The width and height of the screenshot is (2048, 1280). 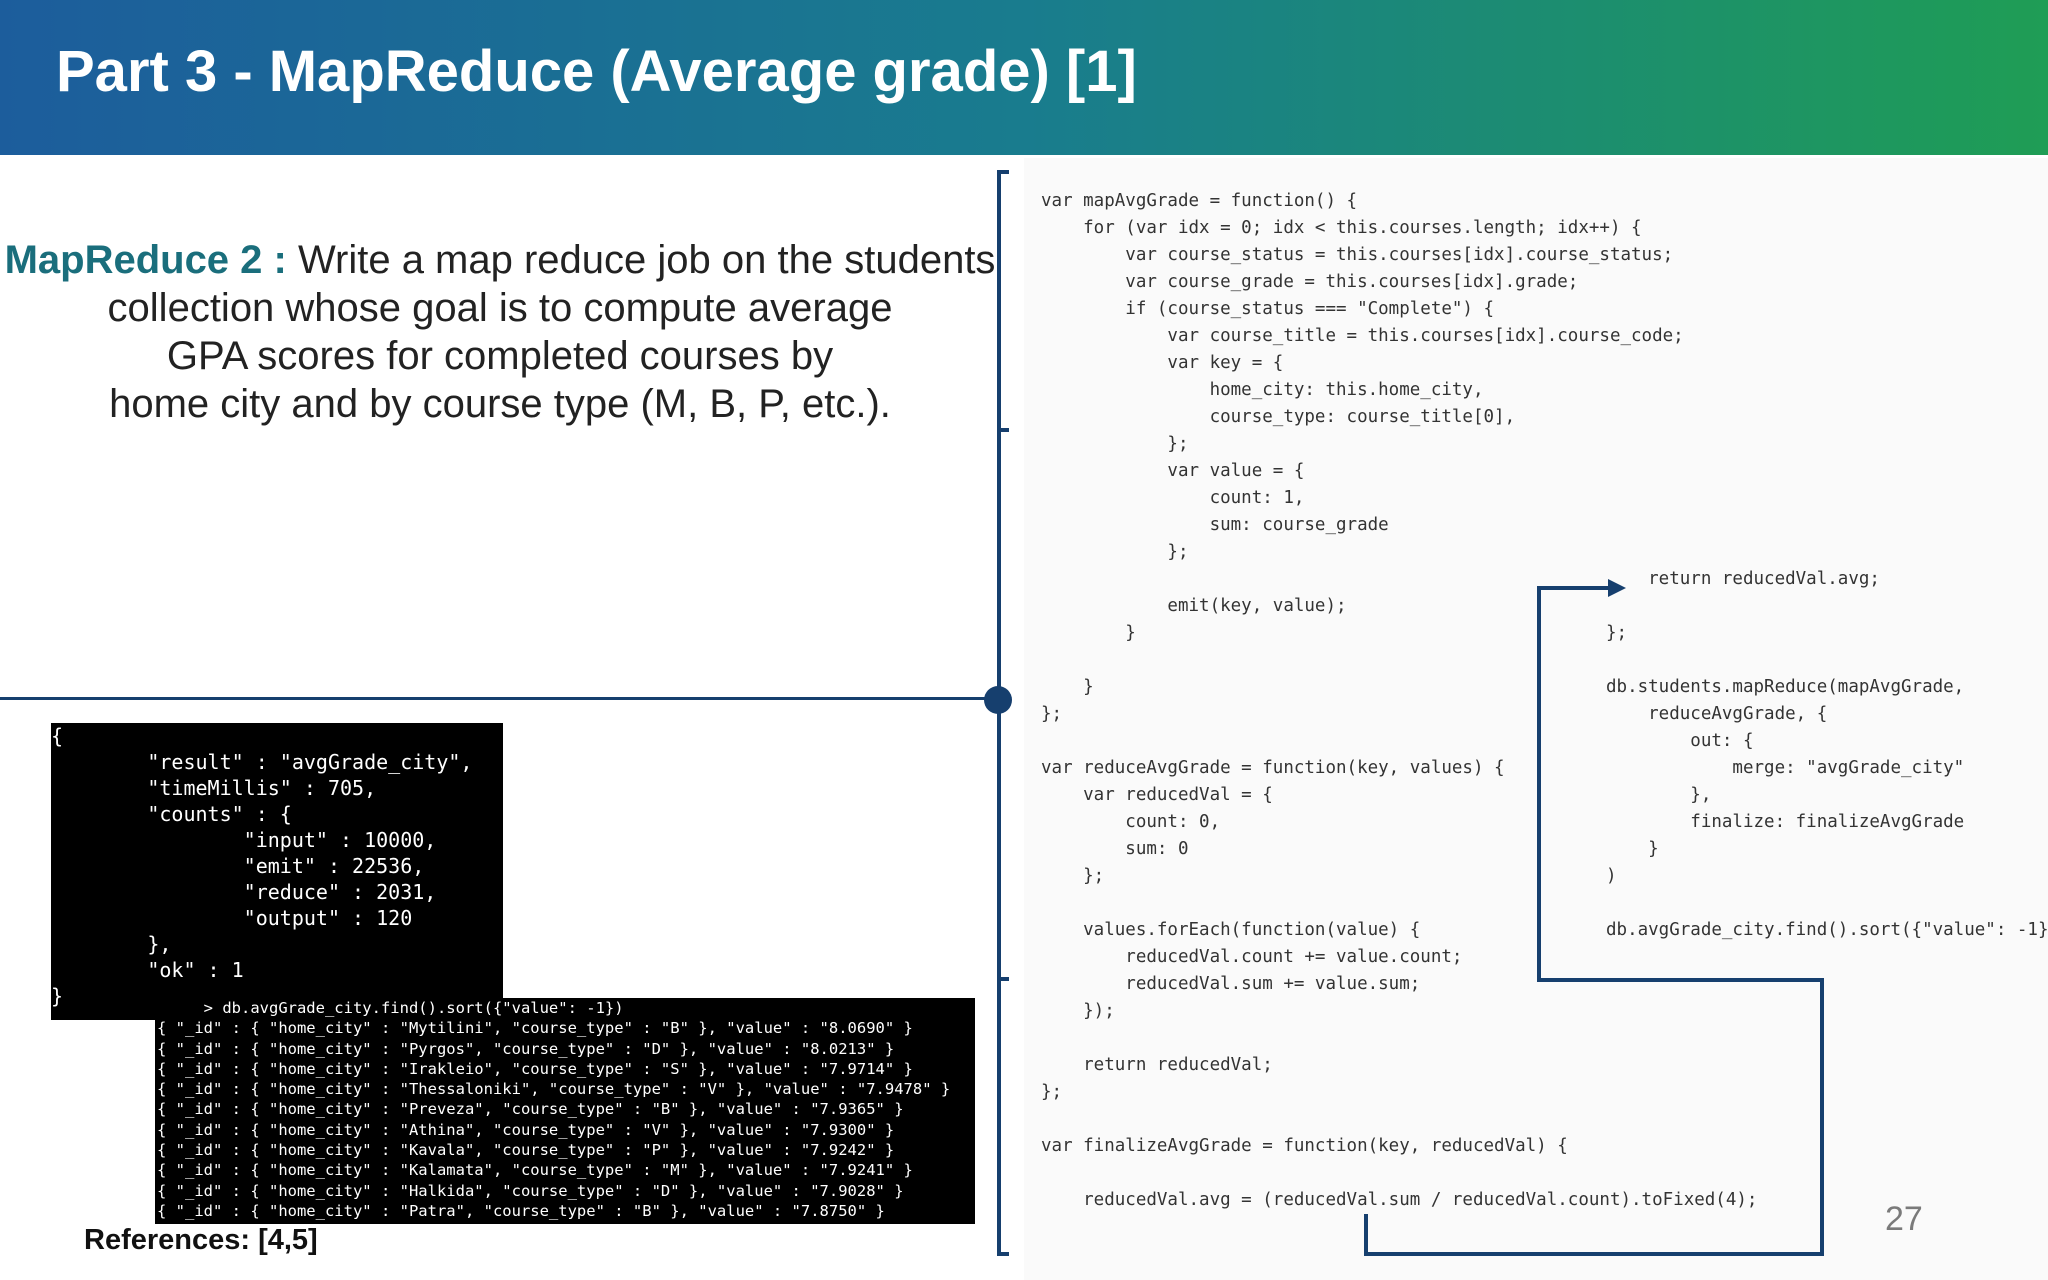 I want to click on horizontal-connector, so click(x=499, y=698).